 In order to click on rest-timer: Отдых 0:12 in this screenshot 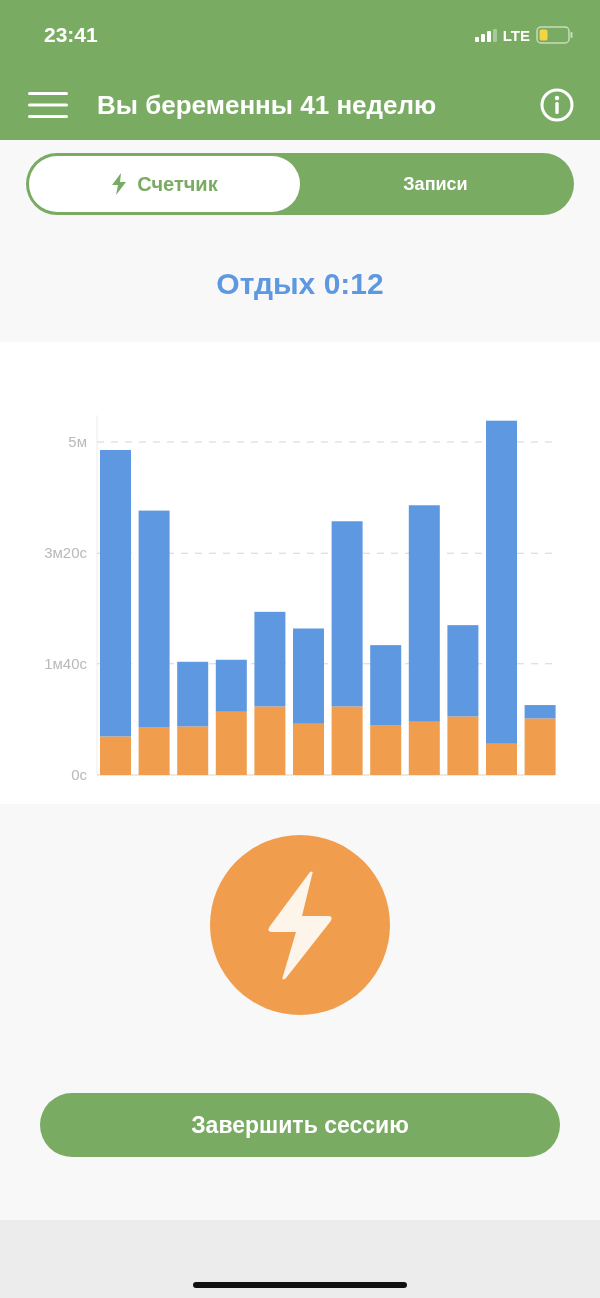, I will do `click(300, 284)`.